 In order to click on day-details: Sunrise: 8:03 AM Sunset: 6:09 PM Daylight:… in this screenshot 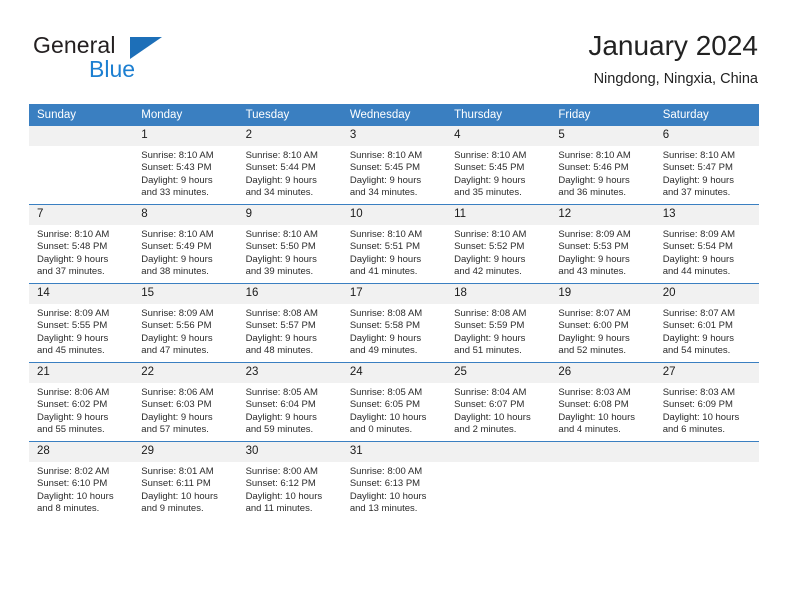, I will do `click(707, 410)`.